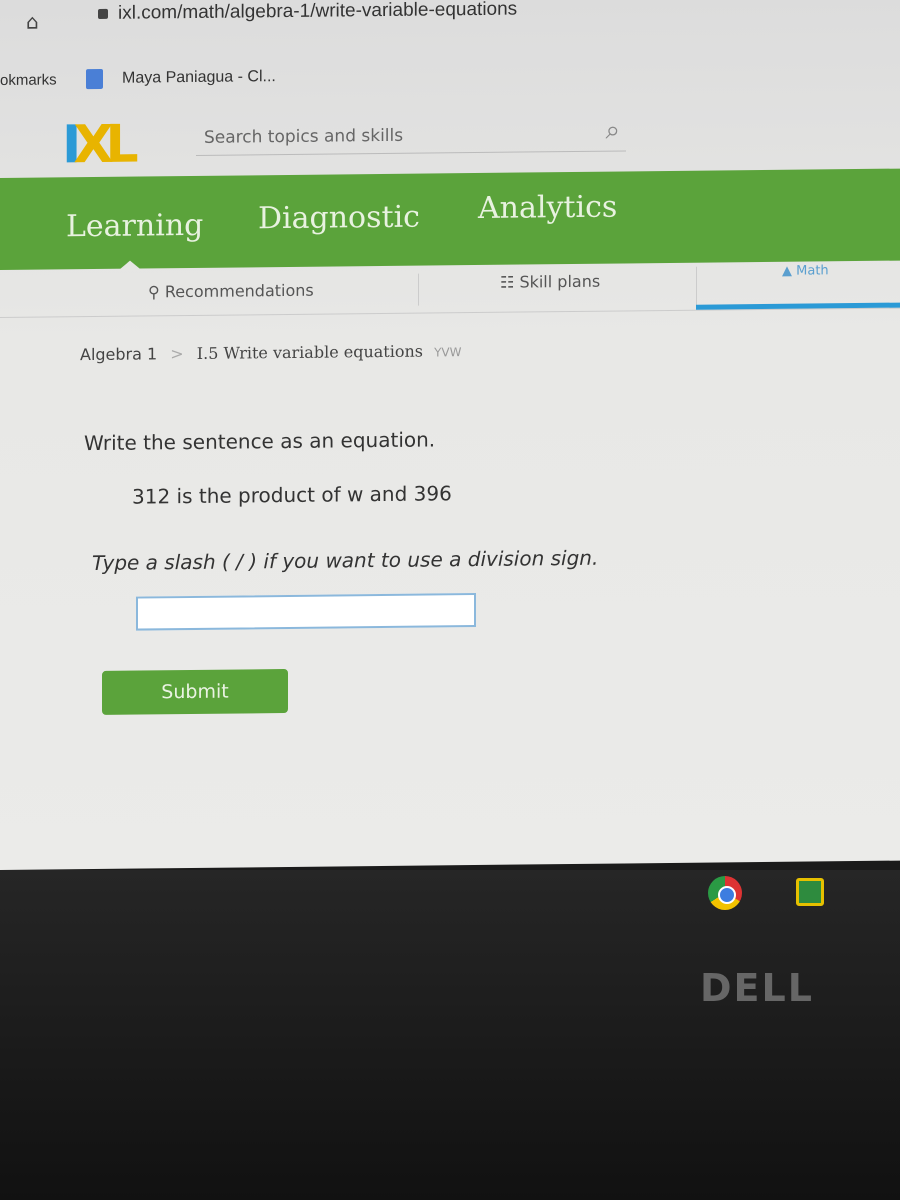  What do you see at coordinates (612, 131) in the screenshot?
I see `search-icon: ⌕` at bounding box center [612, 131].